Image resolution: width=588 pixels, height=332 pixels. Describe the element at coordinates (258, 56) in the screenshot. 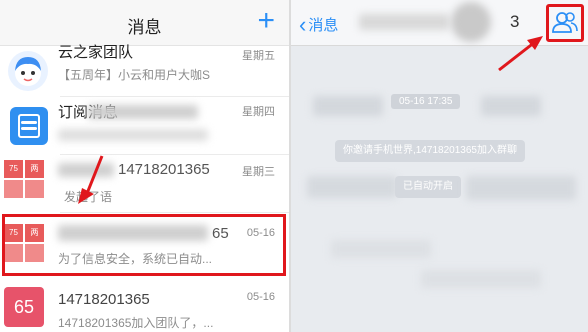

I see `conversation-time: 星期五` at that location.